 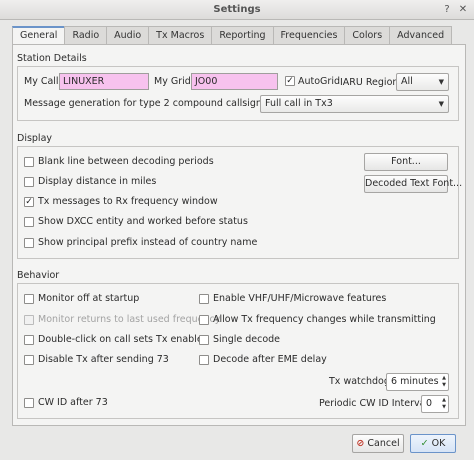 I want to click on cancel-icon: ⊘, so click(x=360, y=443).